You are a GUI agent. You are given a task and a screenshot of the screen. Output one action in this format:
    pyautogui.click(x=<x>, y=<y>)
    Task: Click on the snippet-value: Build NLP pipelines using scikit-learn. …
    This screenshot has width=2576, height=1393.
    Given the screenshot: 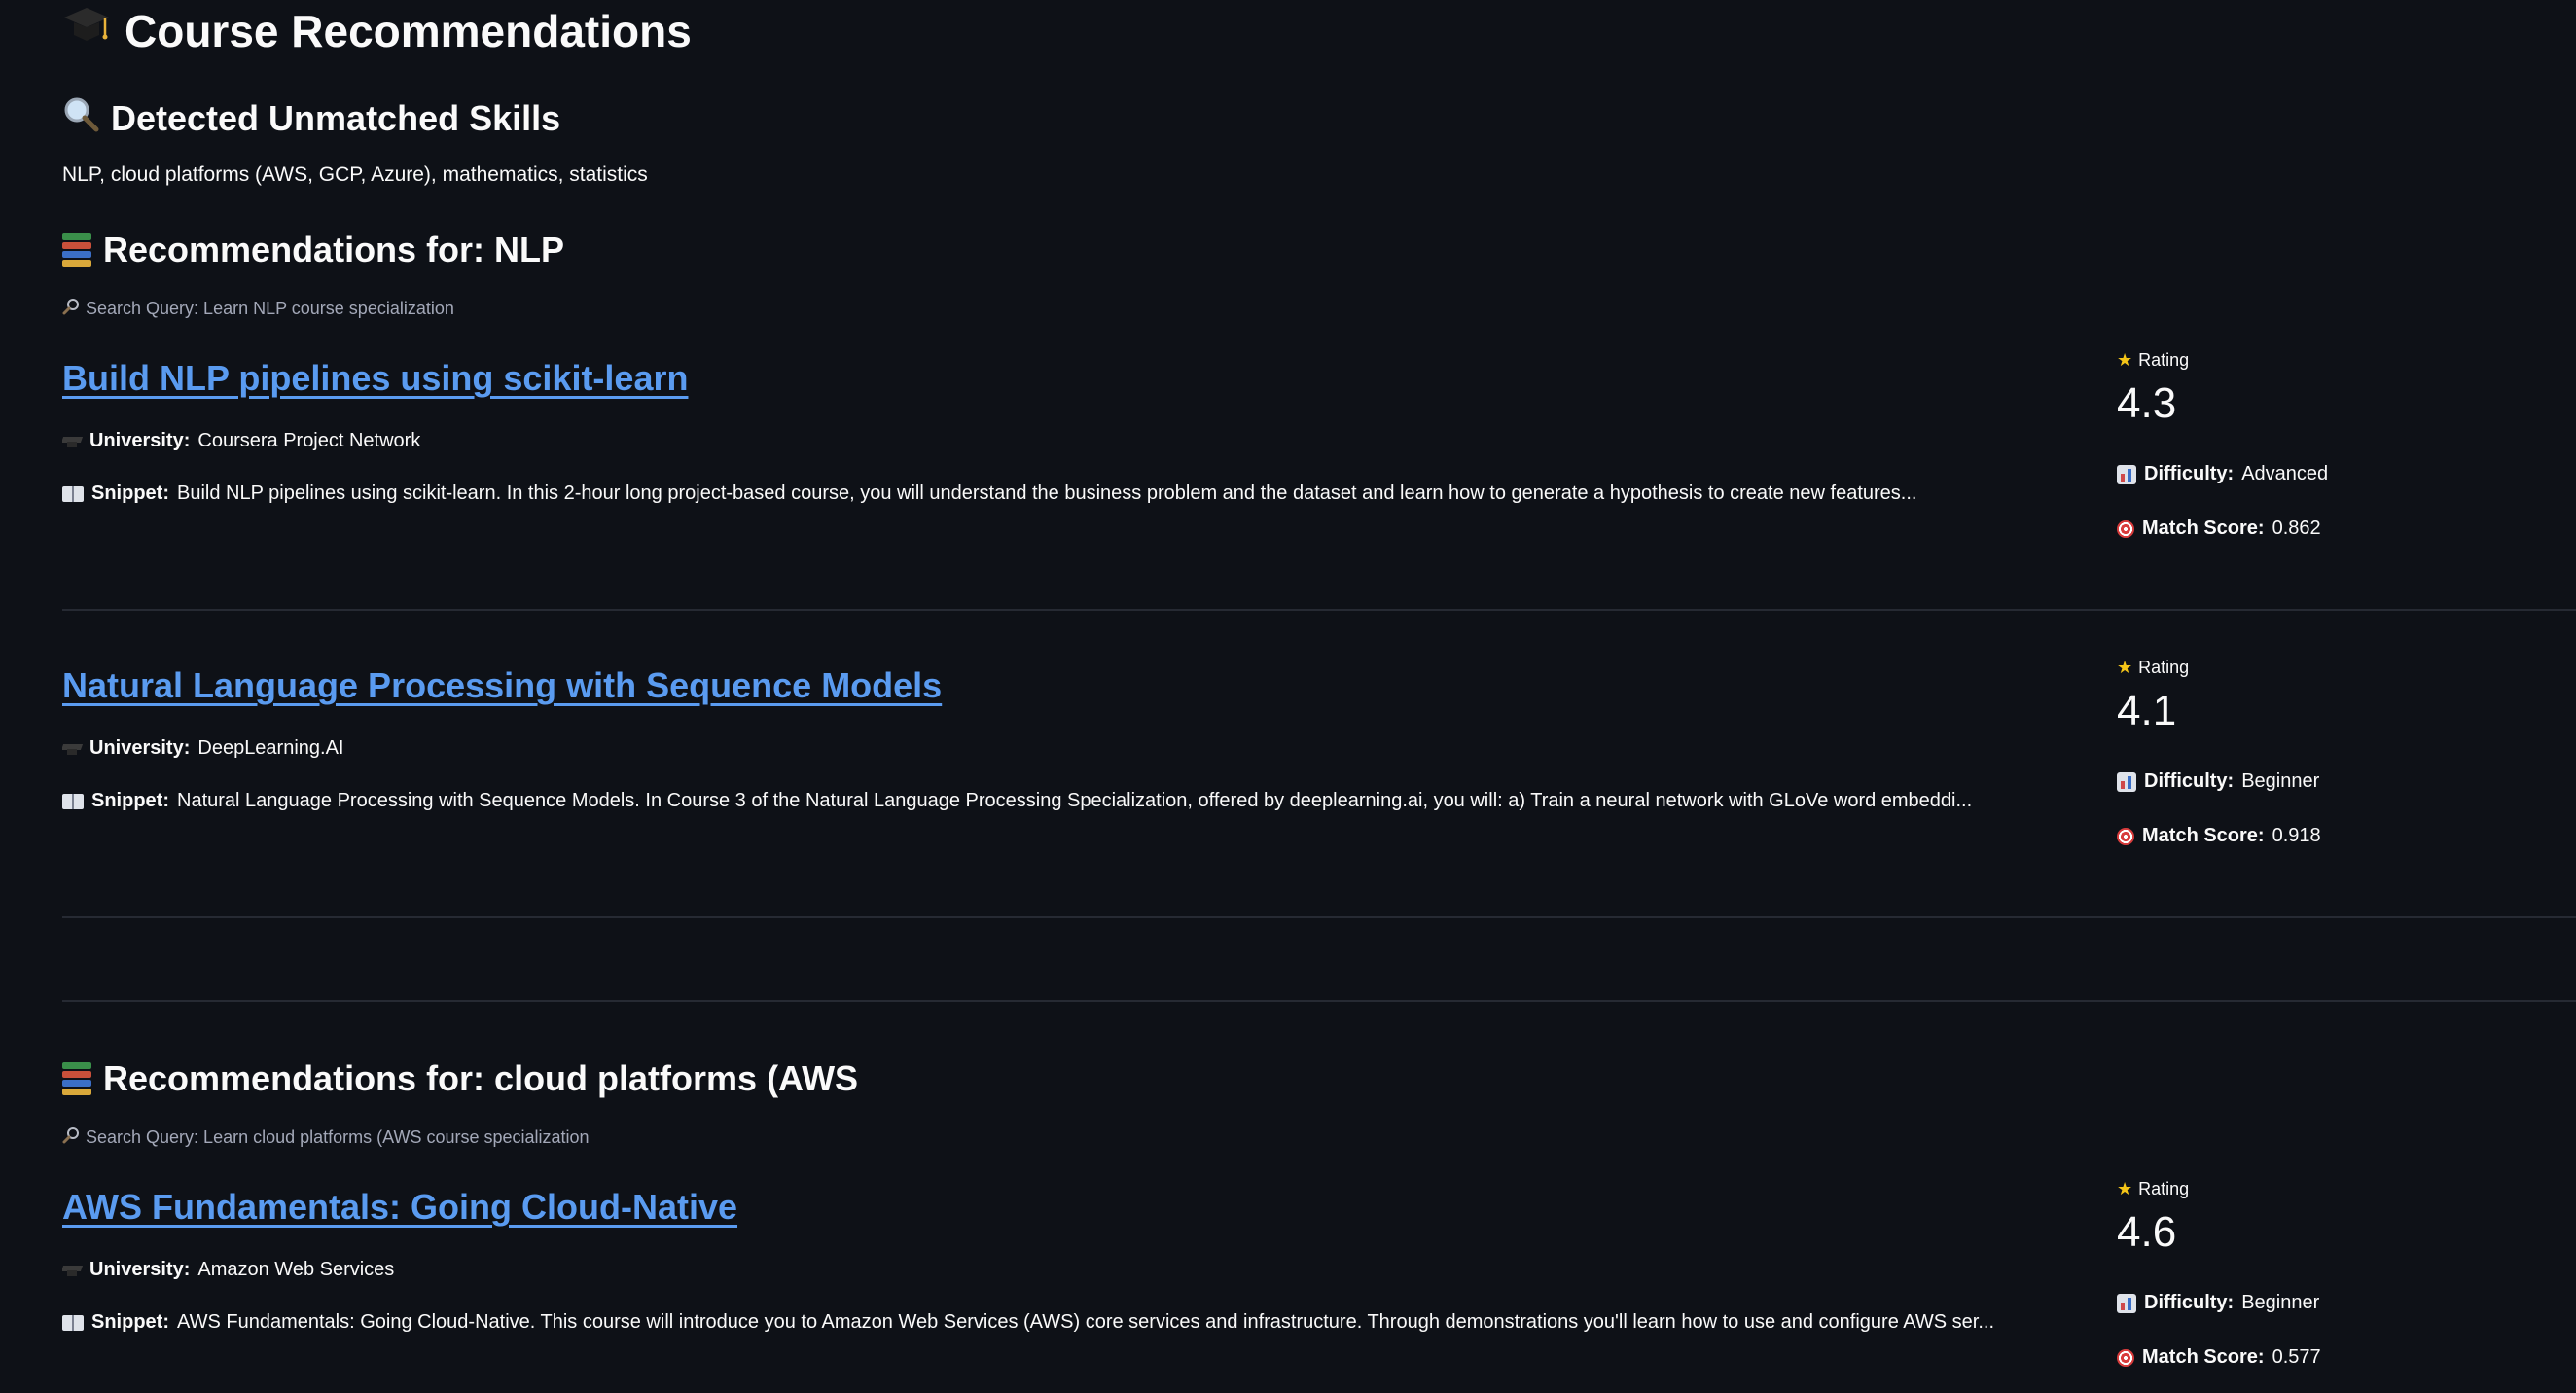 What is the action you would take?
    pyautogui.click(x=1047, y=493)
    